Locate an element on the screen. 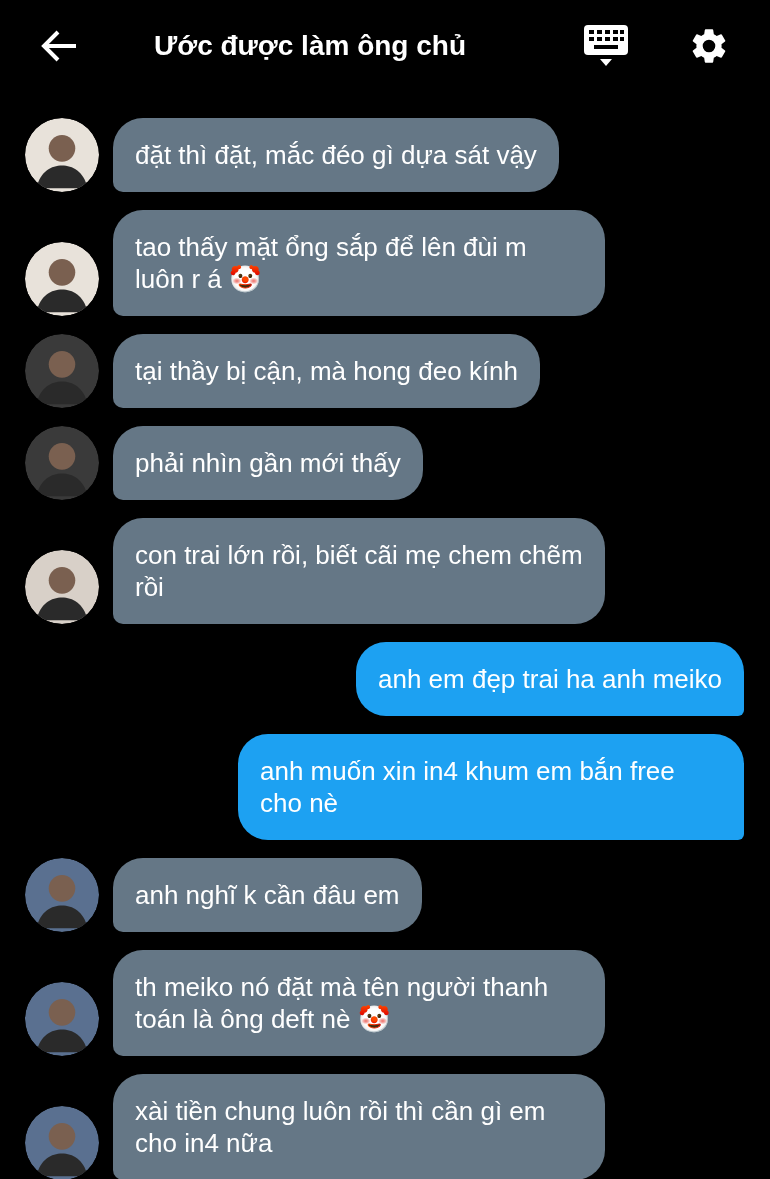  received-message: xài tiền chung luôn rồi thì cần gì em cho in4 nữa is located at coordinates (359, 1126).